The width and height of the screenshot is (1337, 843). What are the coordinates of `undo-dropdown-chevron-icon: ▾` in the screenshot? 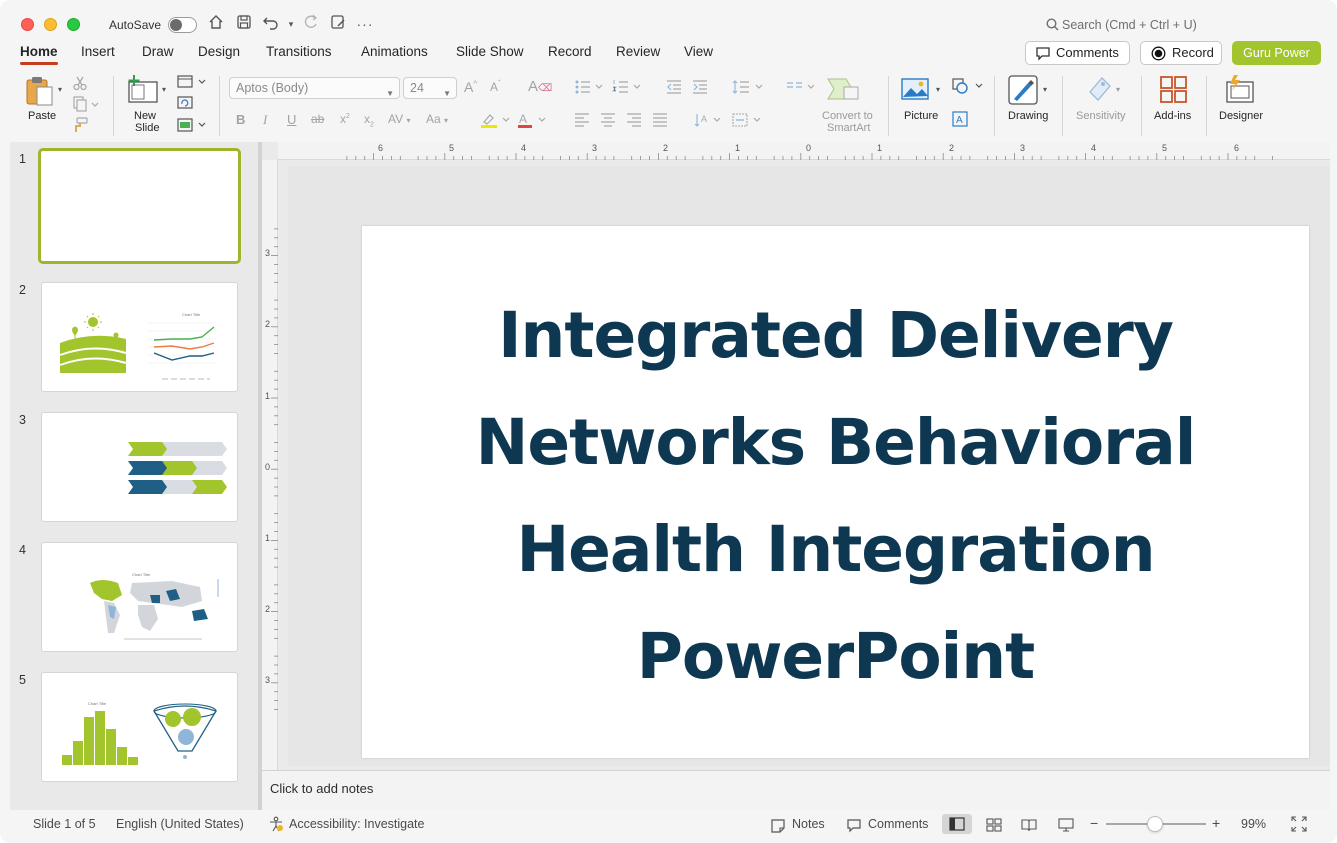 It's located at (291, 24).